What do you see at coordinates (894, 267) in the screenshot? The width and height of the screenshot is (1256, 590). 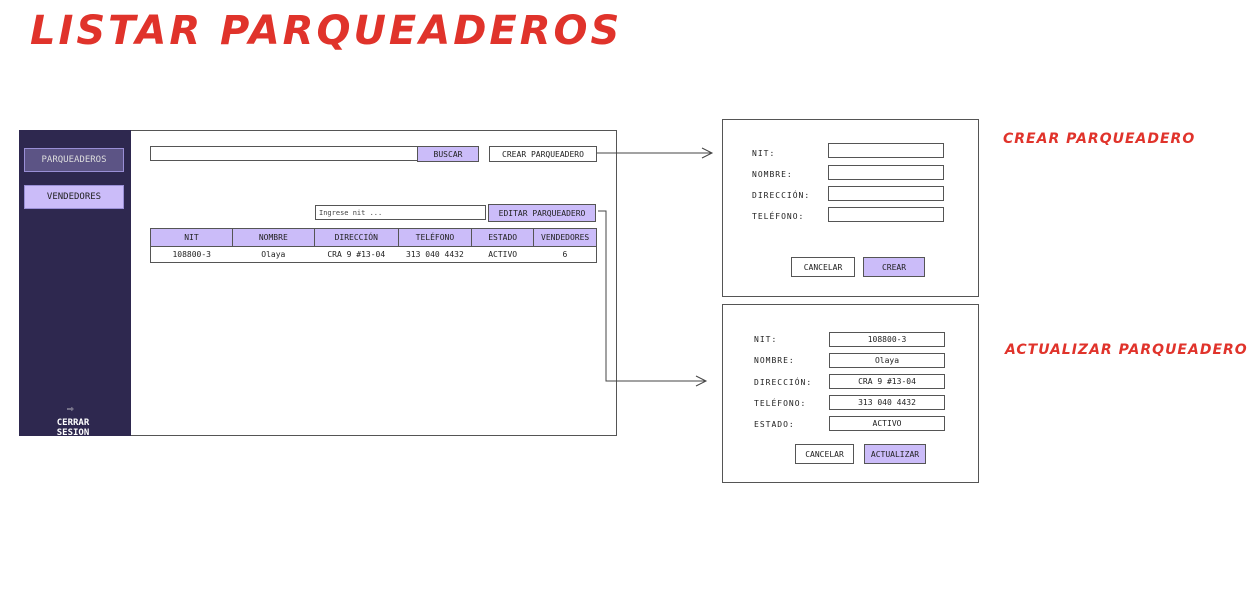 I see `create-button: CREAR` at bounding box center [894, 267].